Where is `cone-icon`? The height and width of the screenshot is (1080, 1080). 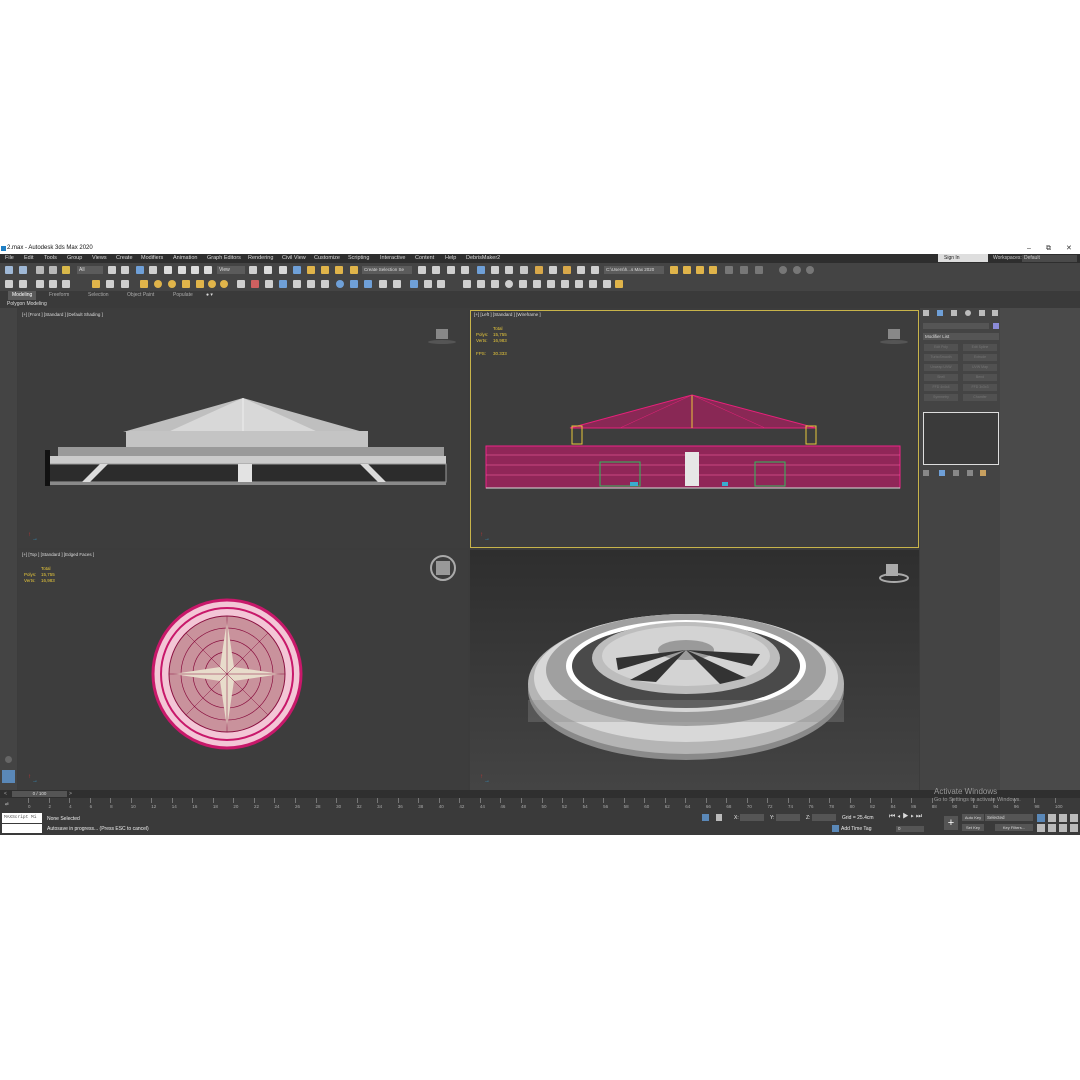
cone-icon is located at coordinates (200, 284).